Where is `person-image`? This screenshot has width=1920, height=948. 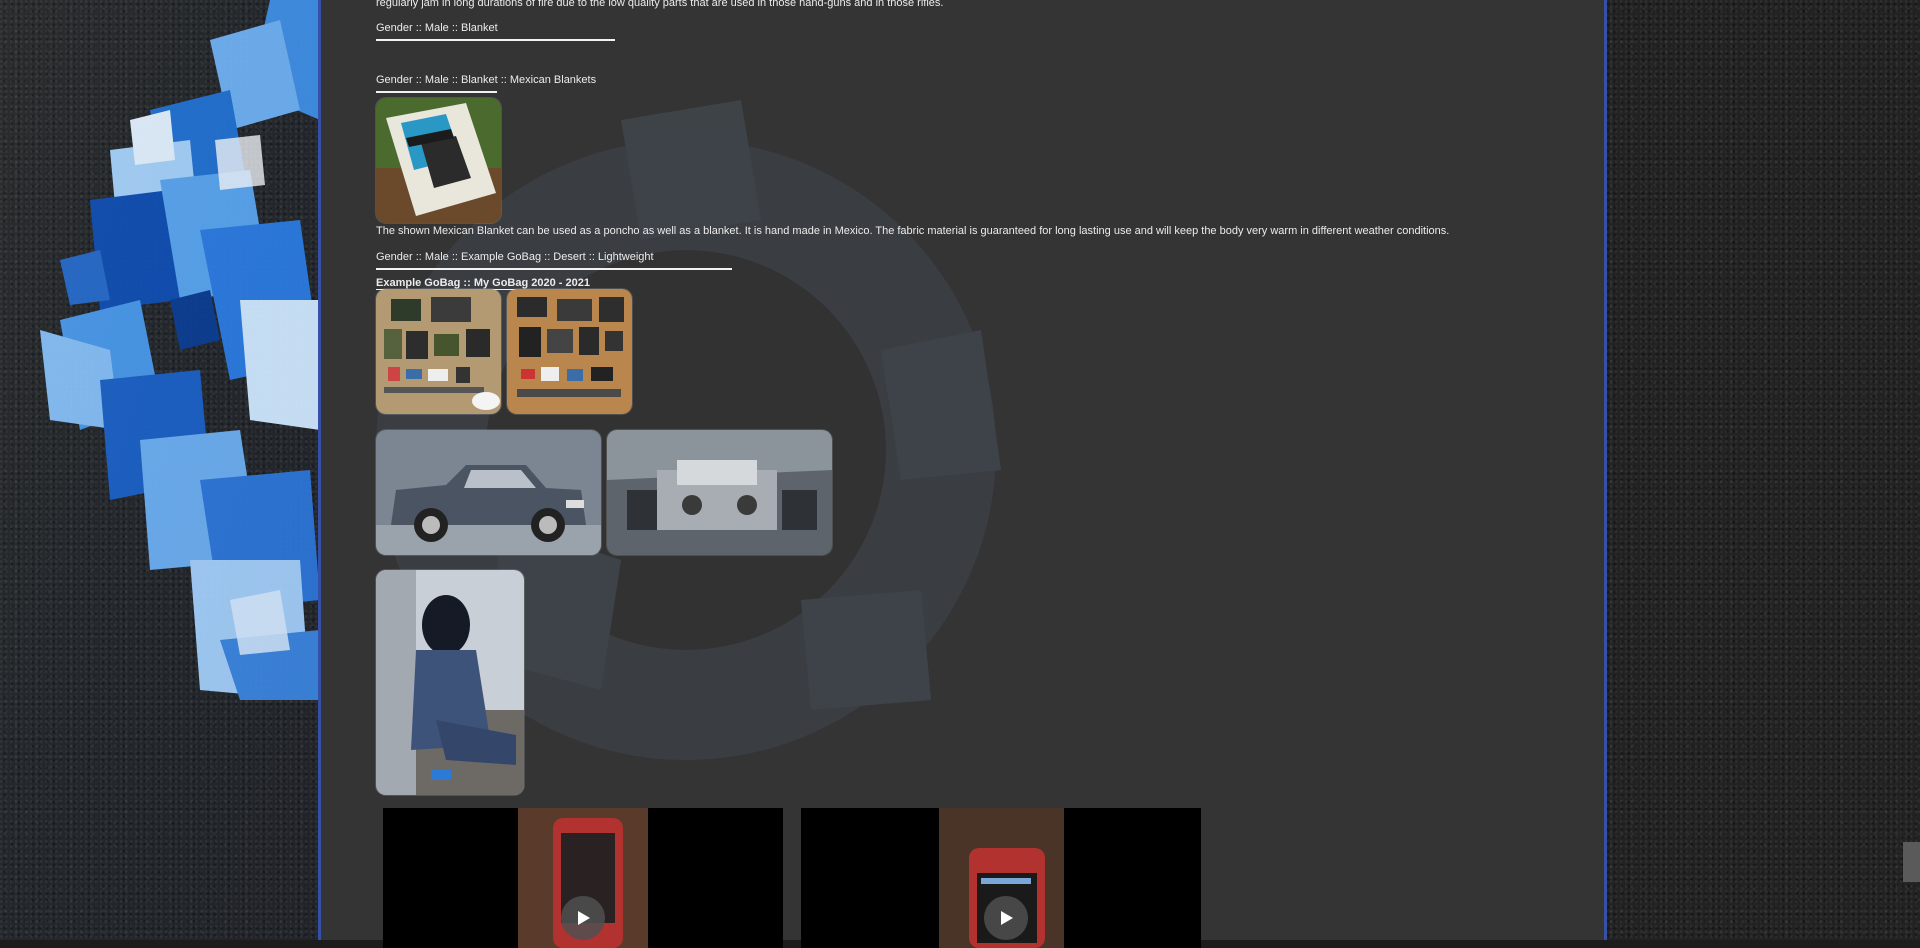 person-image is located at coordinates (450, 682).